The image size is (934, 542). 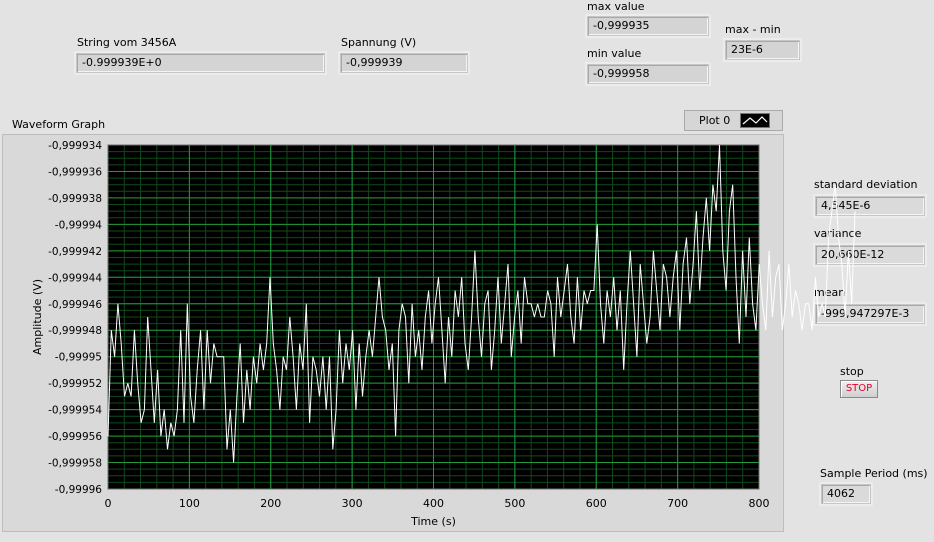 What do you see at coordinates (75, 437) in the screenshot?
I see `y-tick-label: -0,999956` at bounding box center [75, 437].